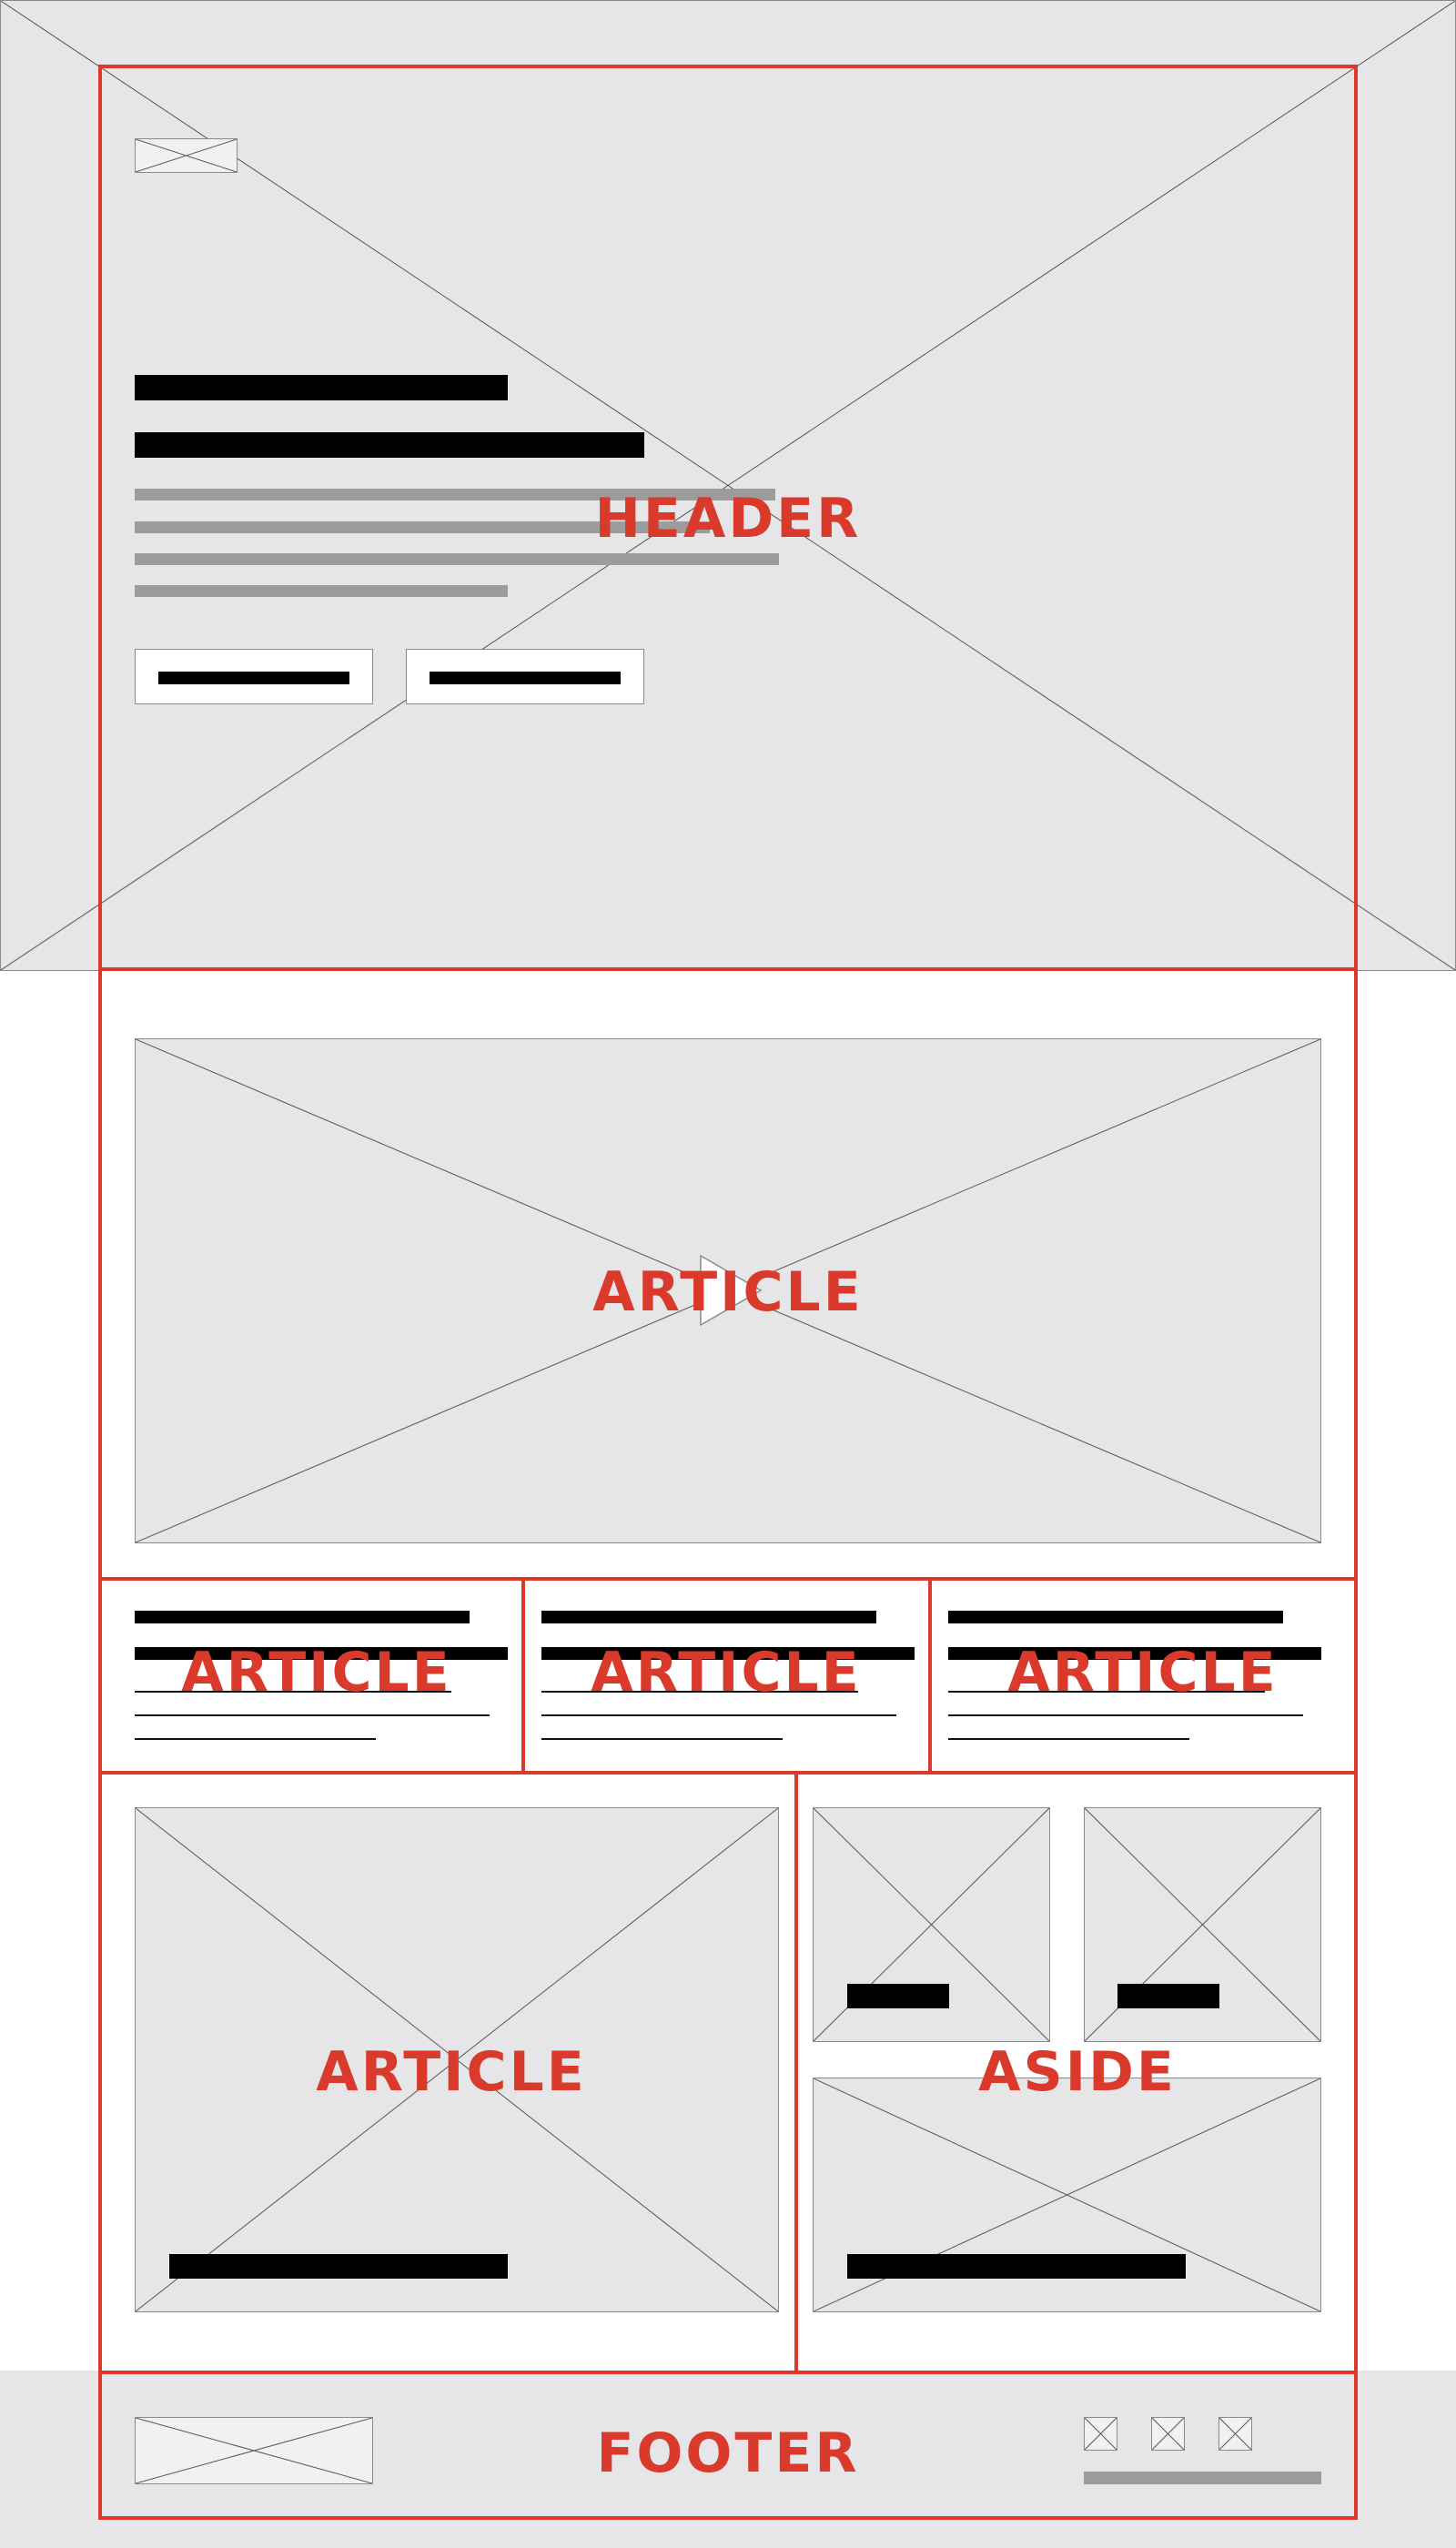 Image resolution: width=1456 pixels, height=2548 pixels. I want to click on header-label: HEADER, so click(728, 519).